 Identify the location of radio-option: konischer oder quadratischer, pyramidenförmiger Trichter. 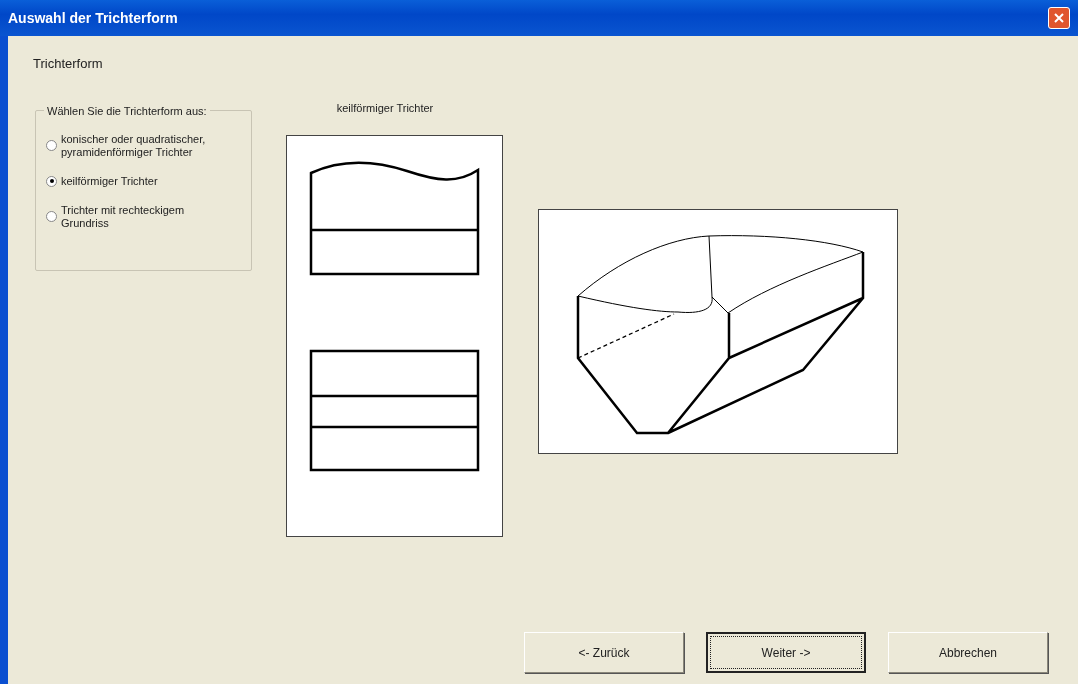
(143, 145).